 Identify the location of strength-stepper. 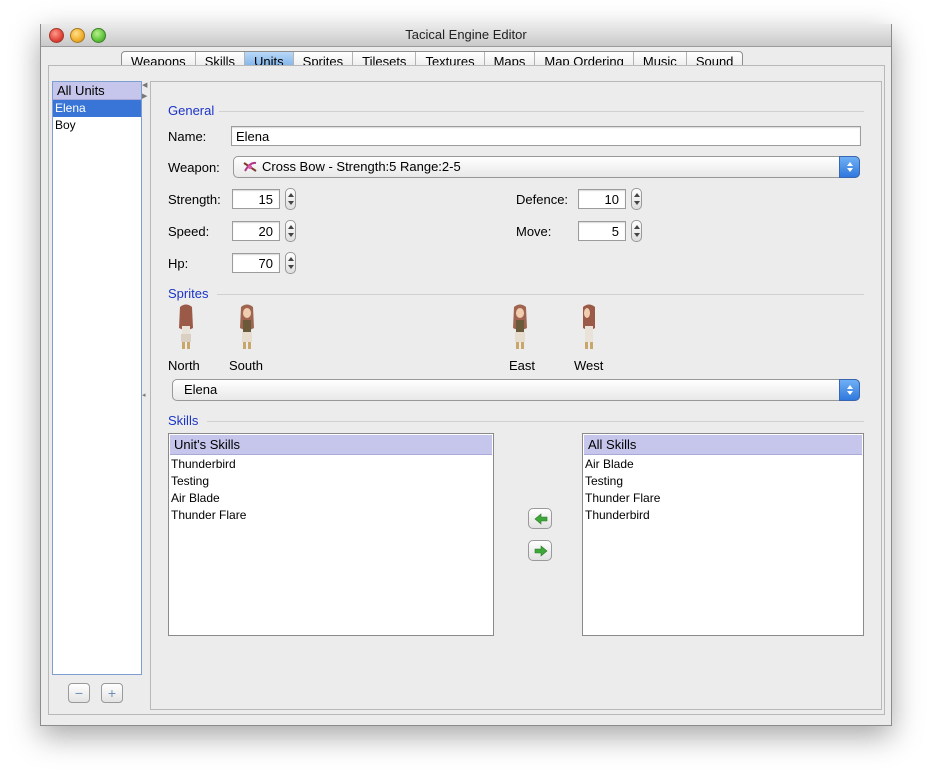
(290, 199).